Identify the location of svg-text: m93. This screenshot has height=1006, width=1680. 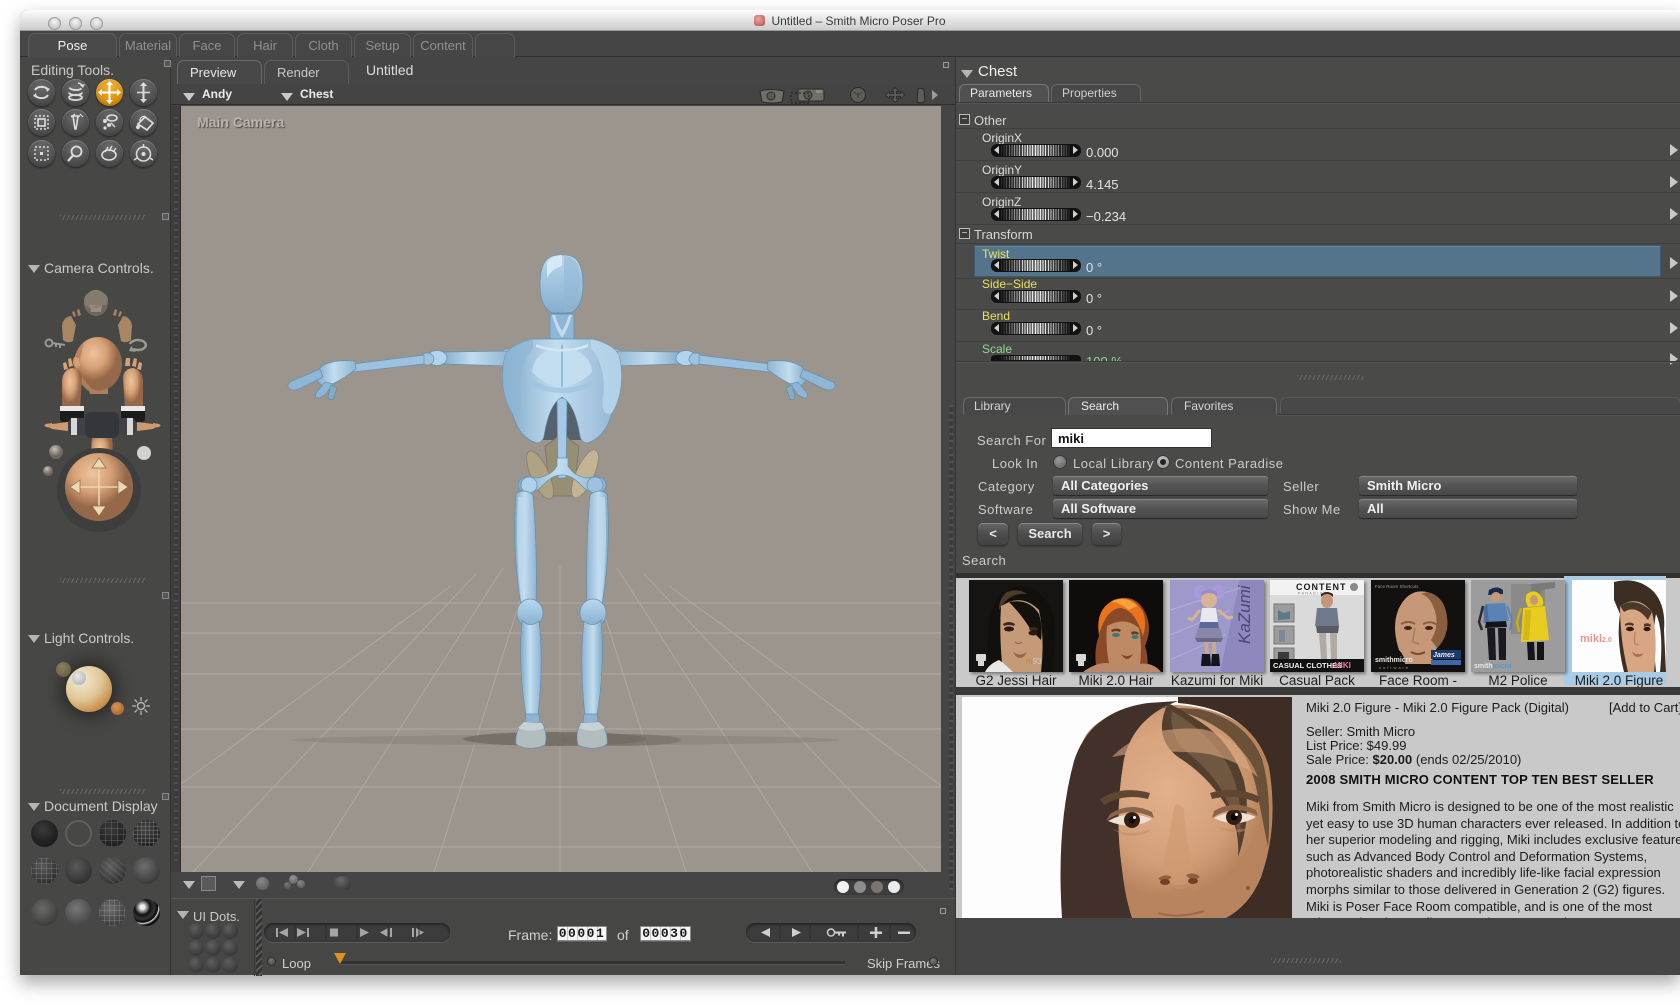
(1034, 661).